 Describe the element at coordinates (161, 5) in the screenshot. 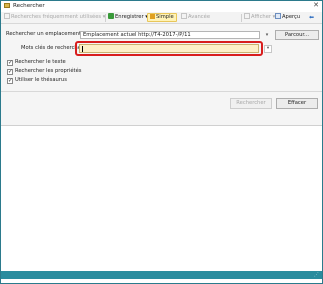

I see `title-bar: Rechercher ✕` at that location.